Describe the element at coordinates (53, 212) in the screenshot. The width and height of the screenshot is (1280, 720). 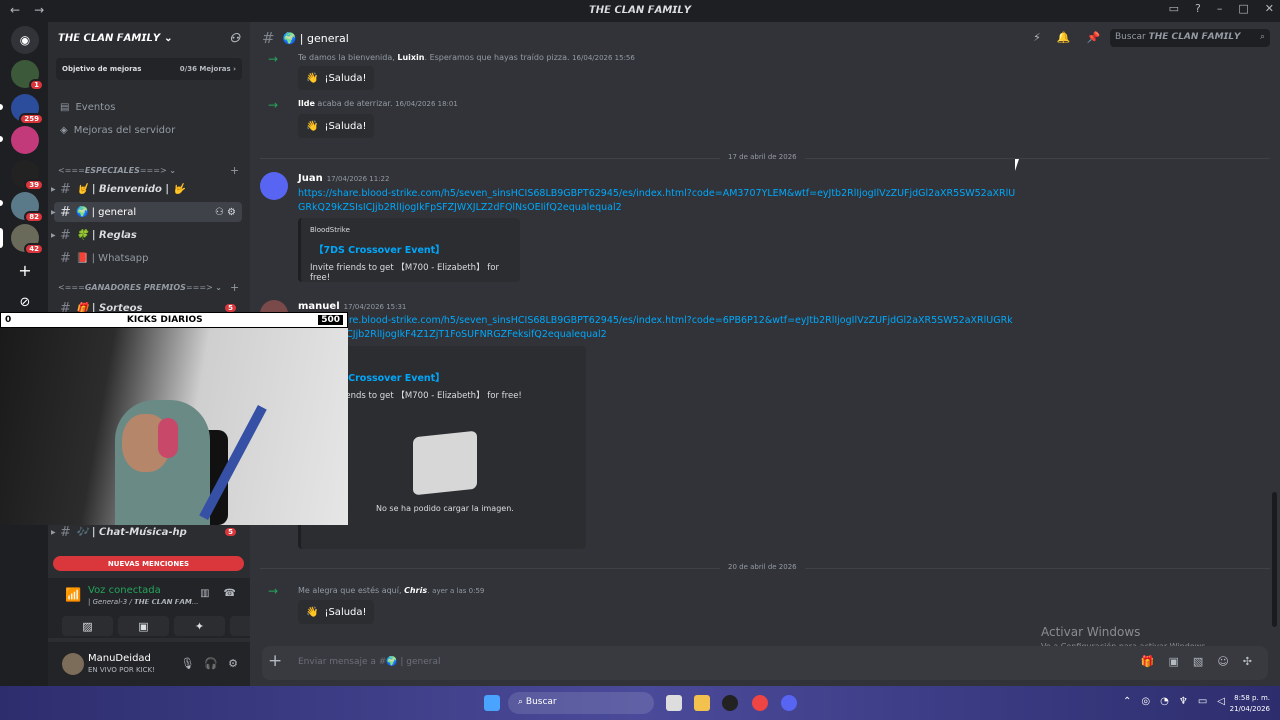
I see `unread-arrow-icon: ▶` at that location.